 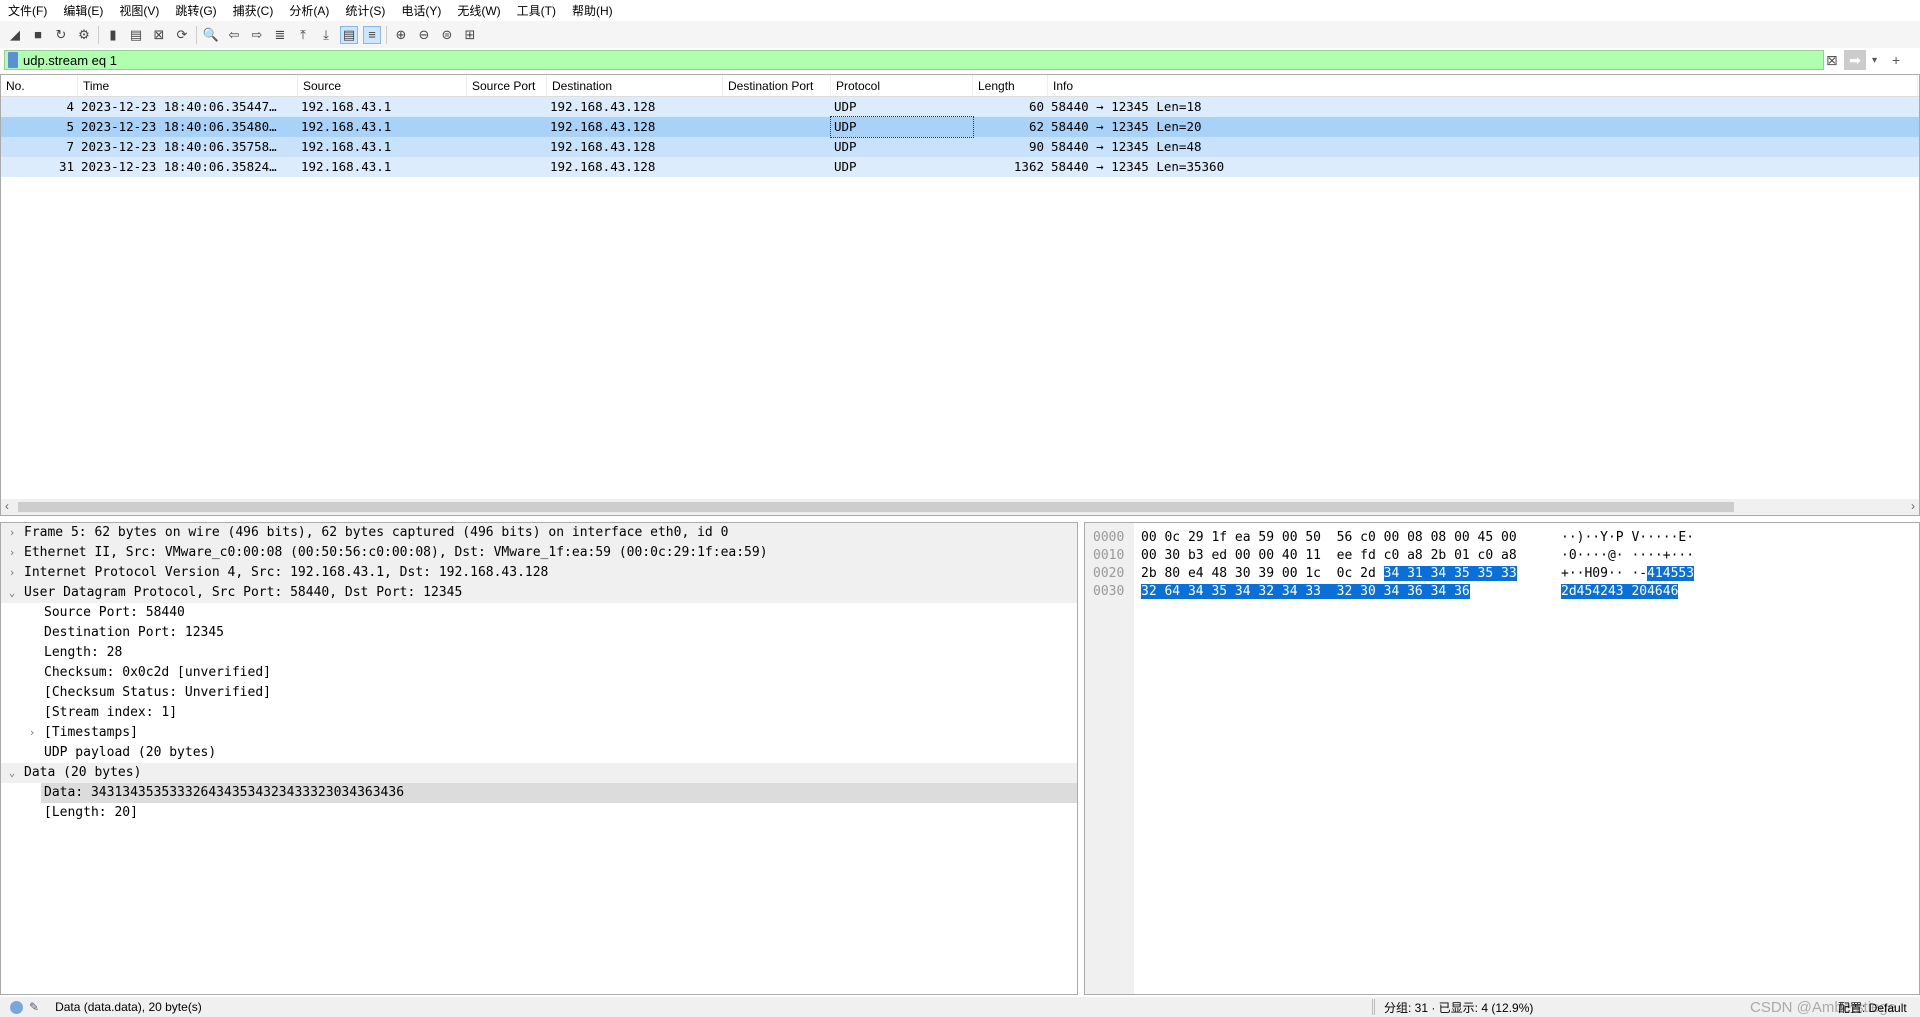 What do you see at coordinates (1832, 60) in the screenshot?
I see `clear-filter-icon: ⊠` at bounding box center [1832, 60].